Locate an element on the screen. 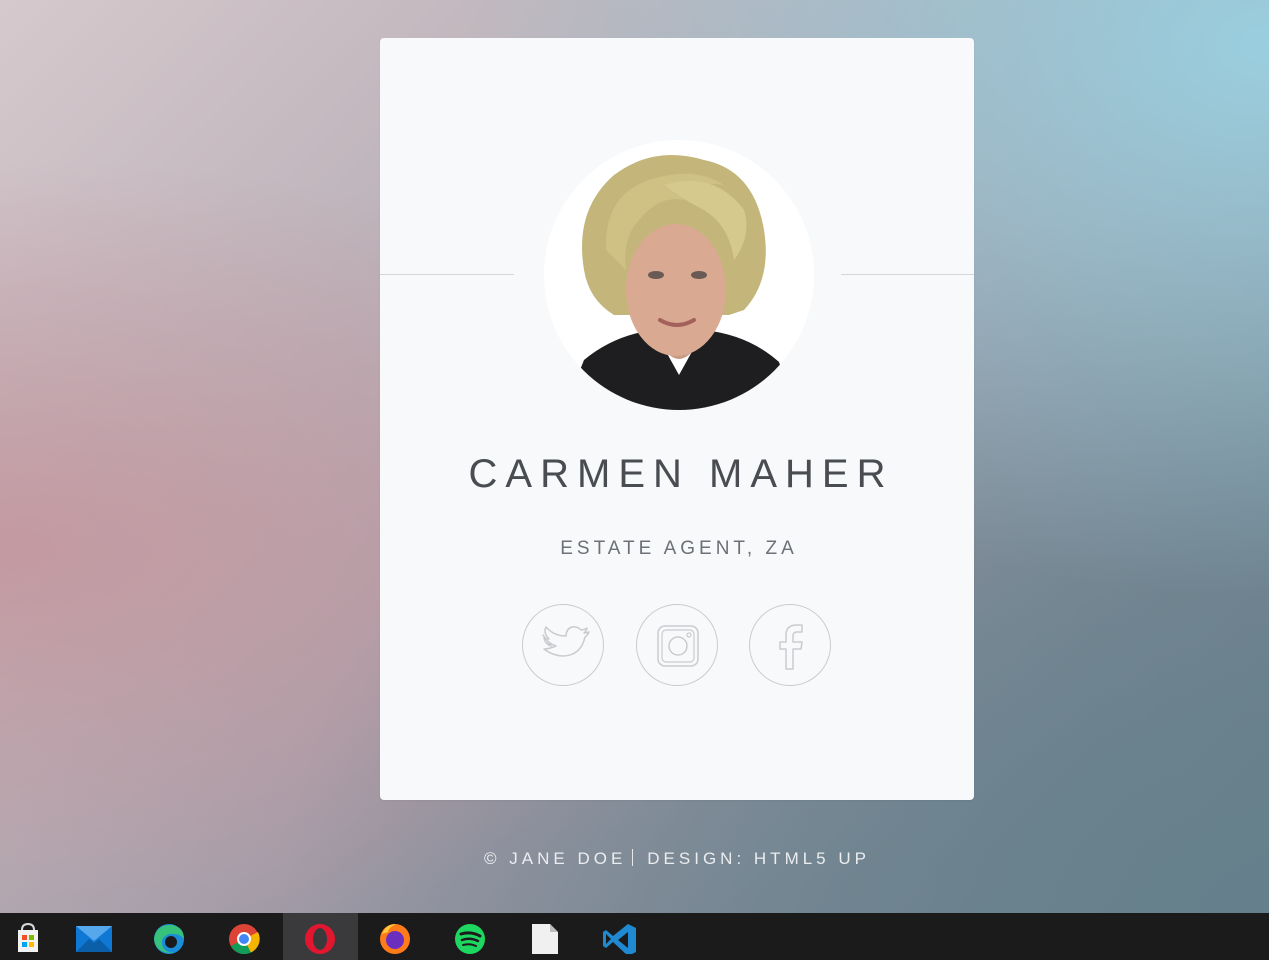 This screenshot has width=1269, height=960. avatar is located at coordinates (679, 275).